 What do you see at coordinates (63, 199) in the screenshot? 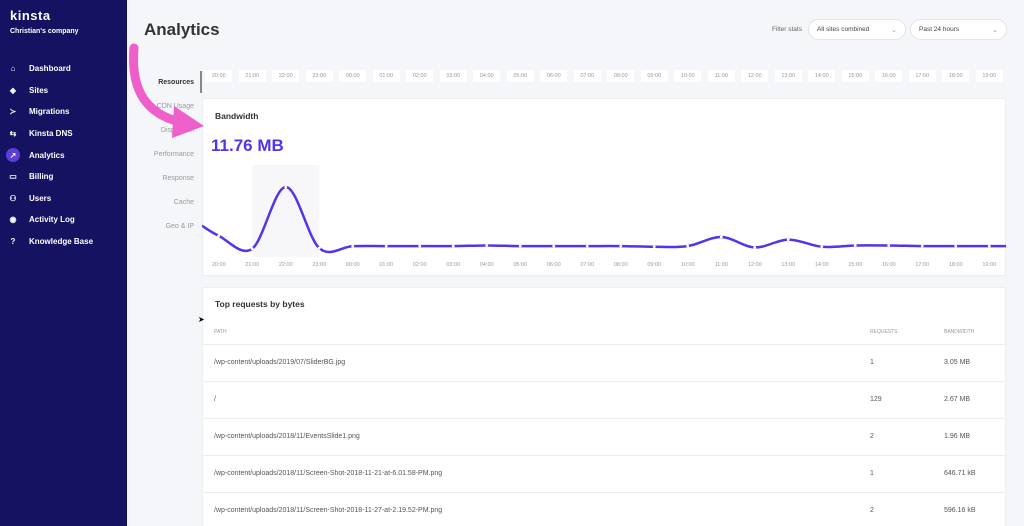
I see `sidebar-item-users: ⚇ Users` at bounding box center [63, 199].